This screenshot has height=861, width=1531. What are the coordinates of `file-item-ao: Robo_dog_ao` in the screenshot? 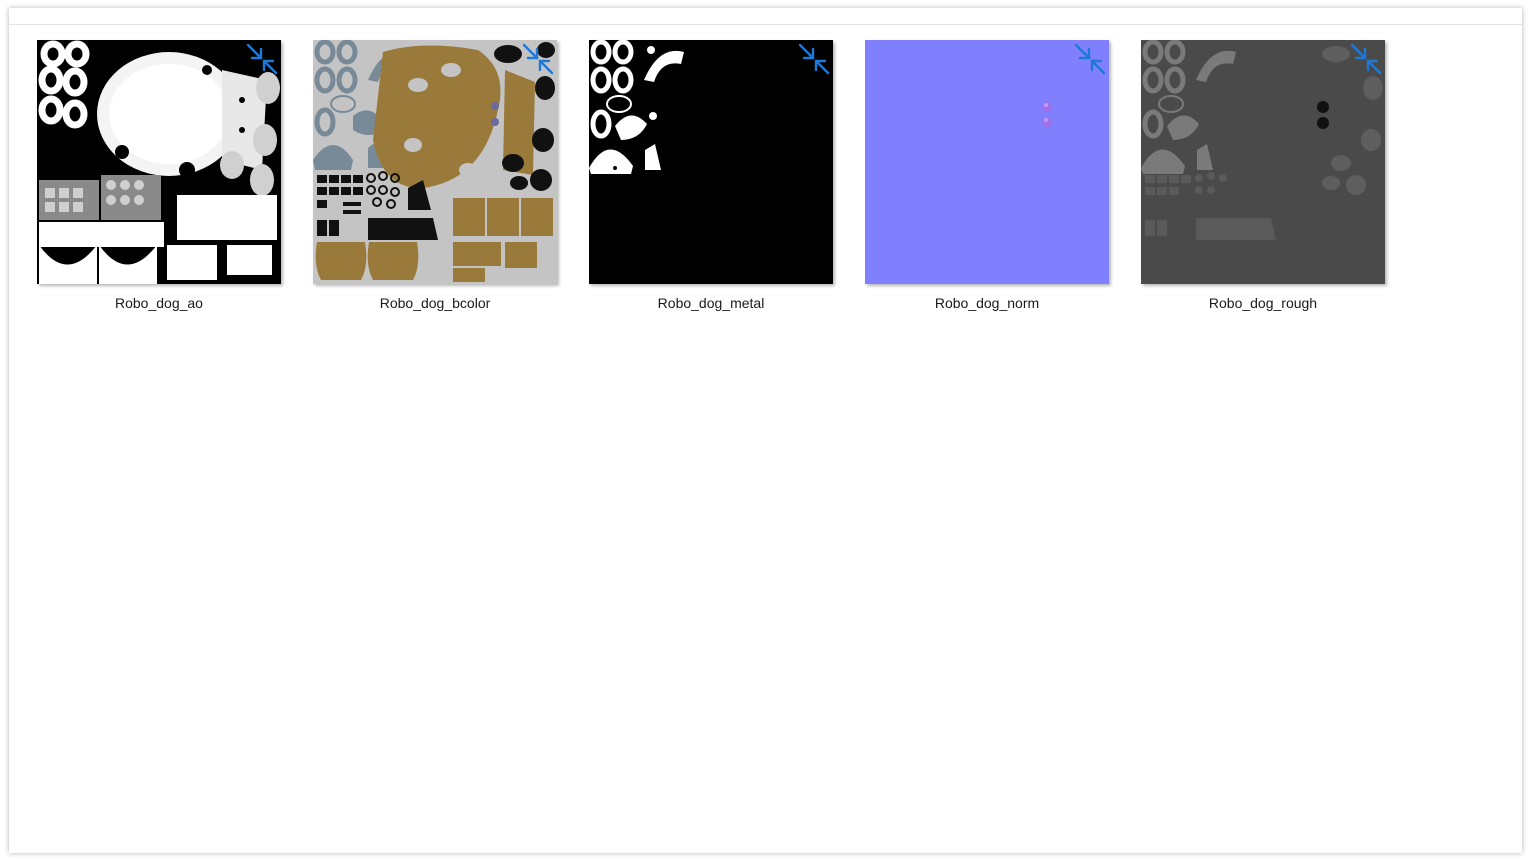 It's located at (150, 185).